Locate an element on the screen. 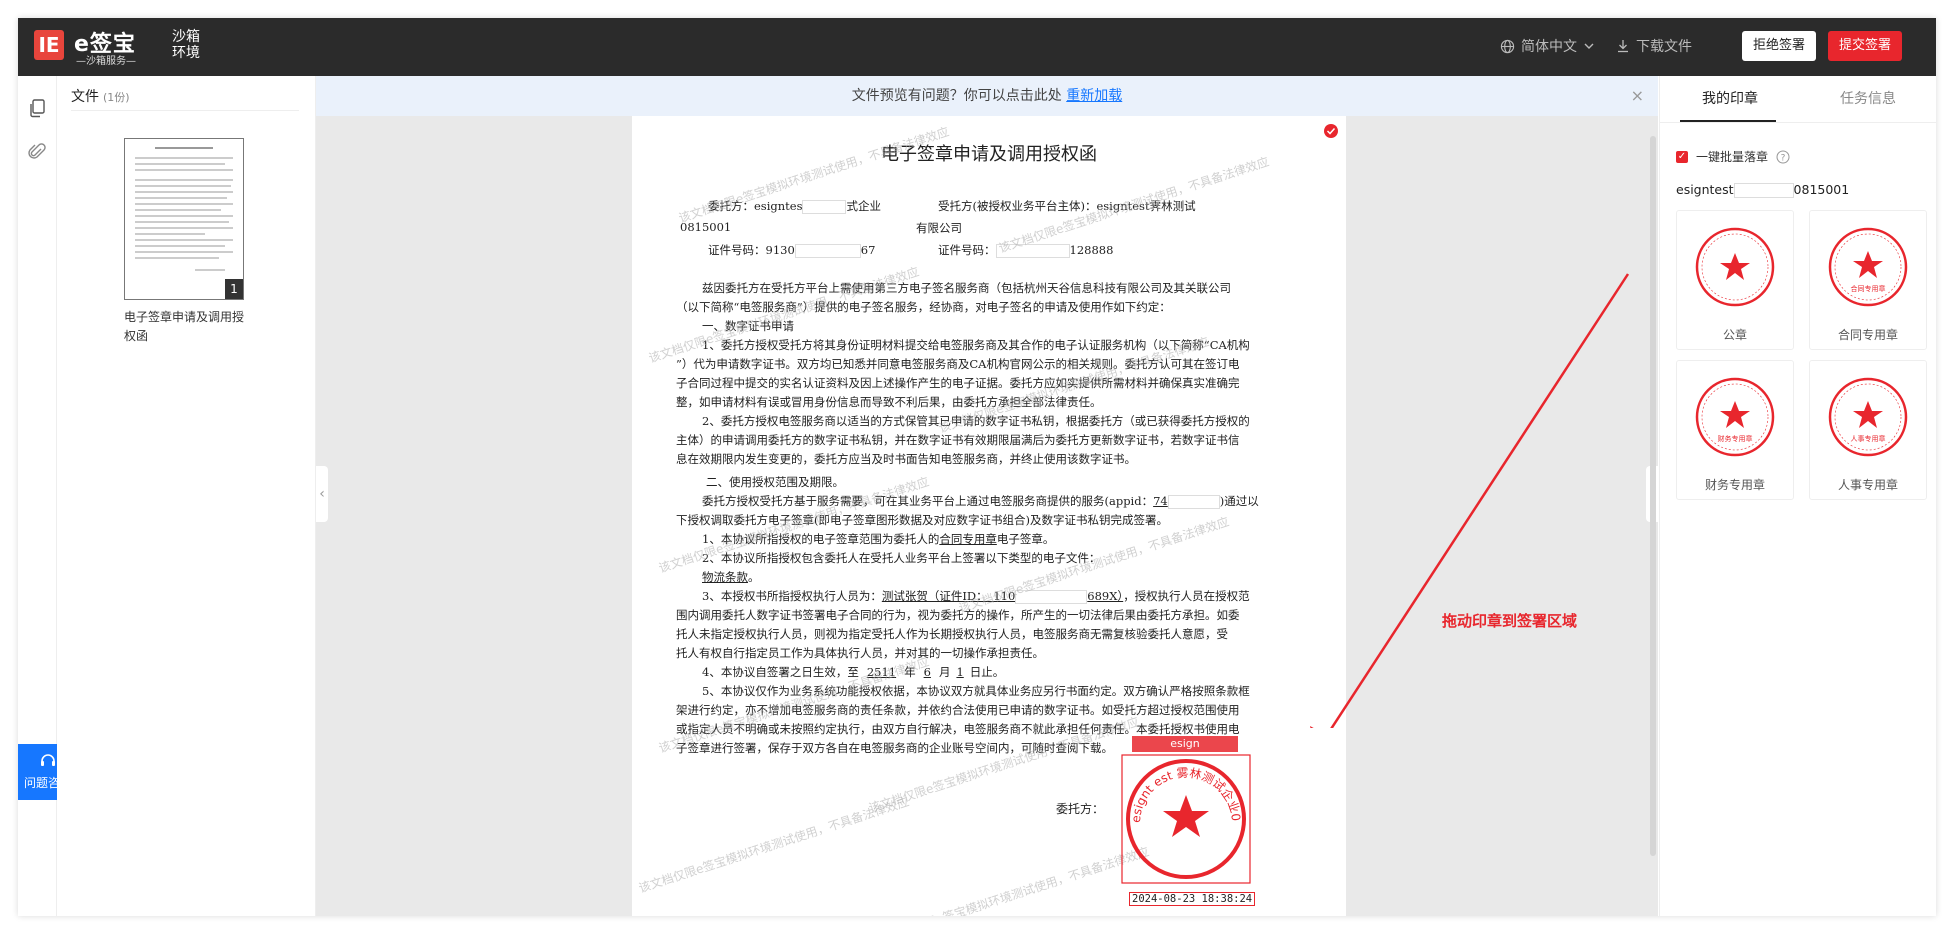 The width and height of the screenshot is (1952, 934). language-selector: 简体中文 is located at coordinates (1547, 46).